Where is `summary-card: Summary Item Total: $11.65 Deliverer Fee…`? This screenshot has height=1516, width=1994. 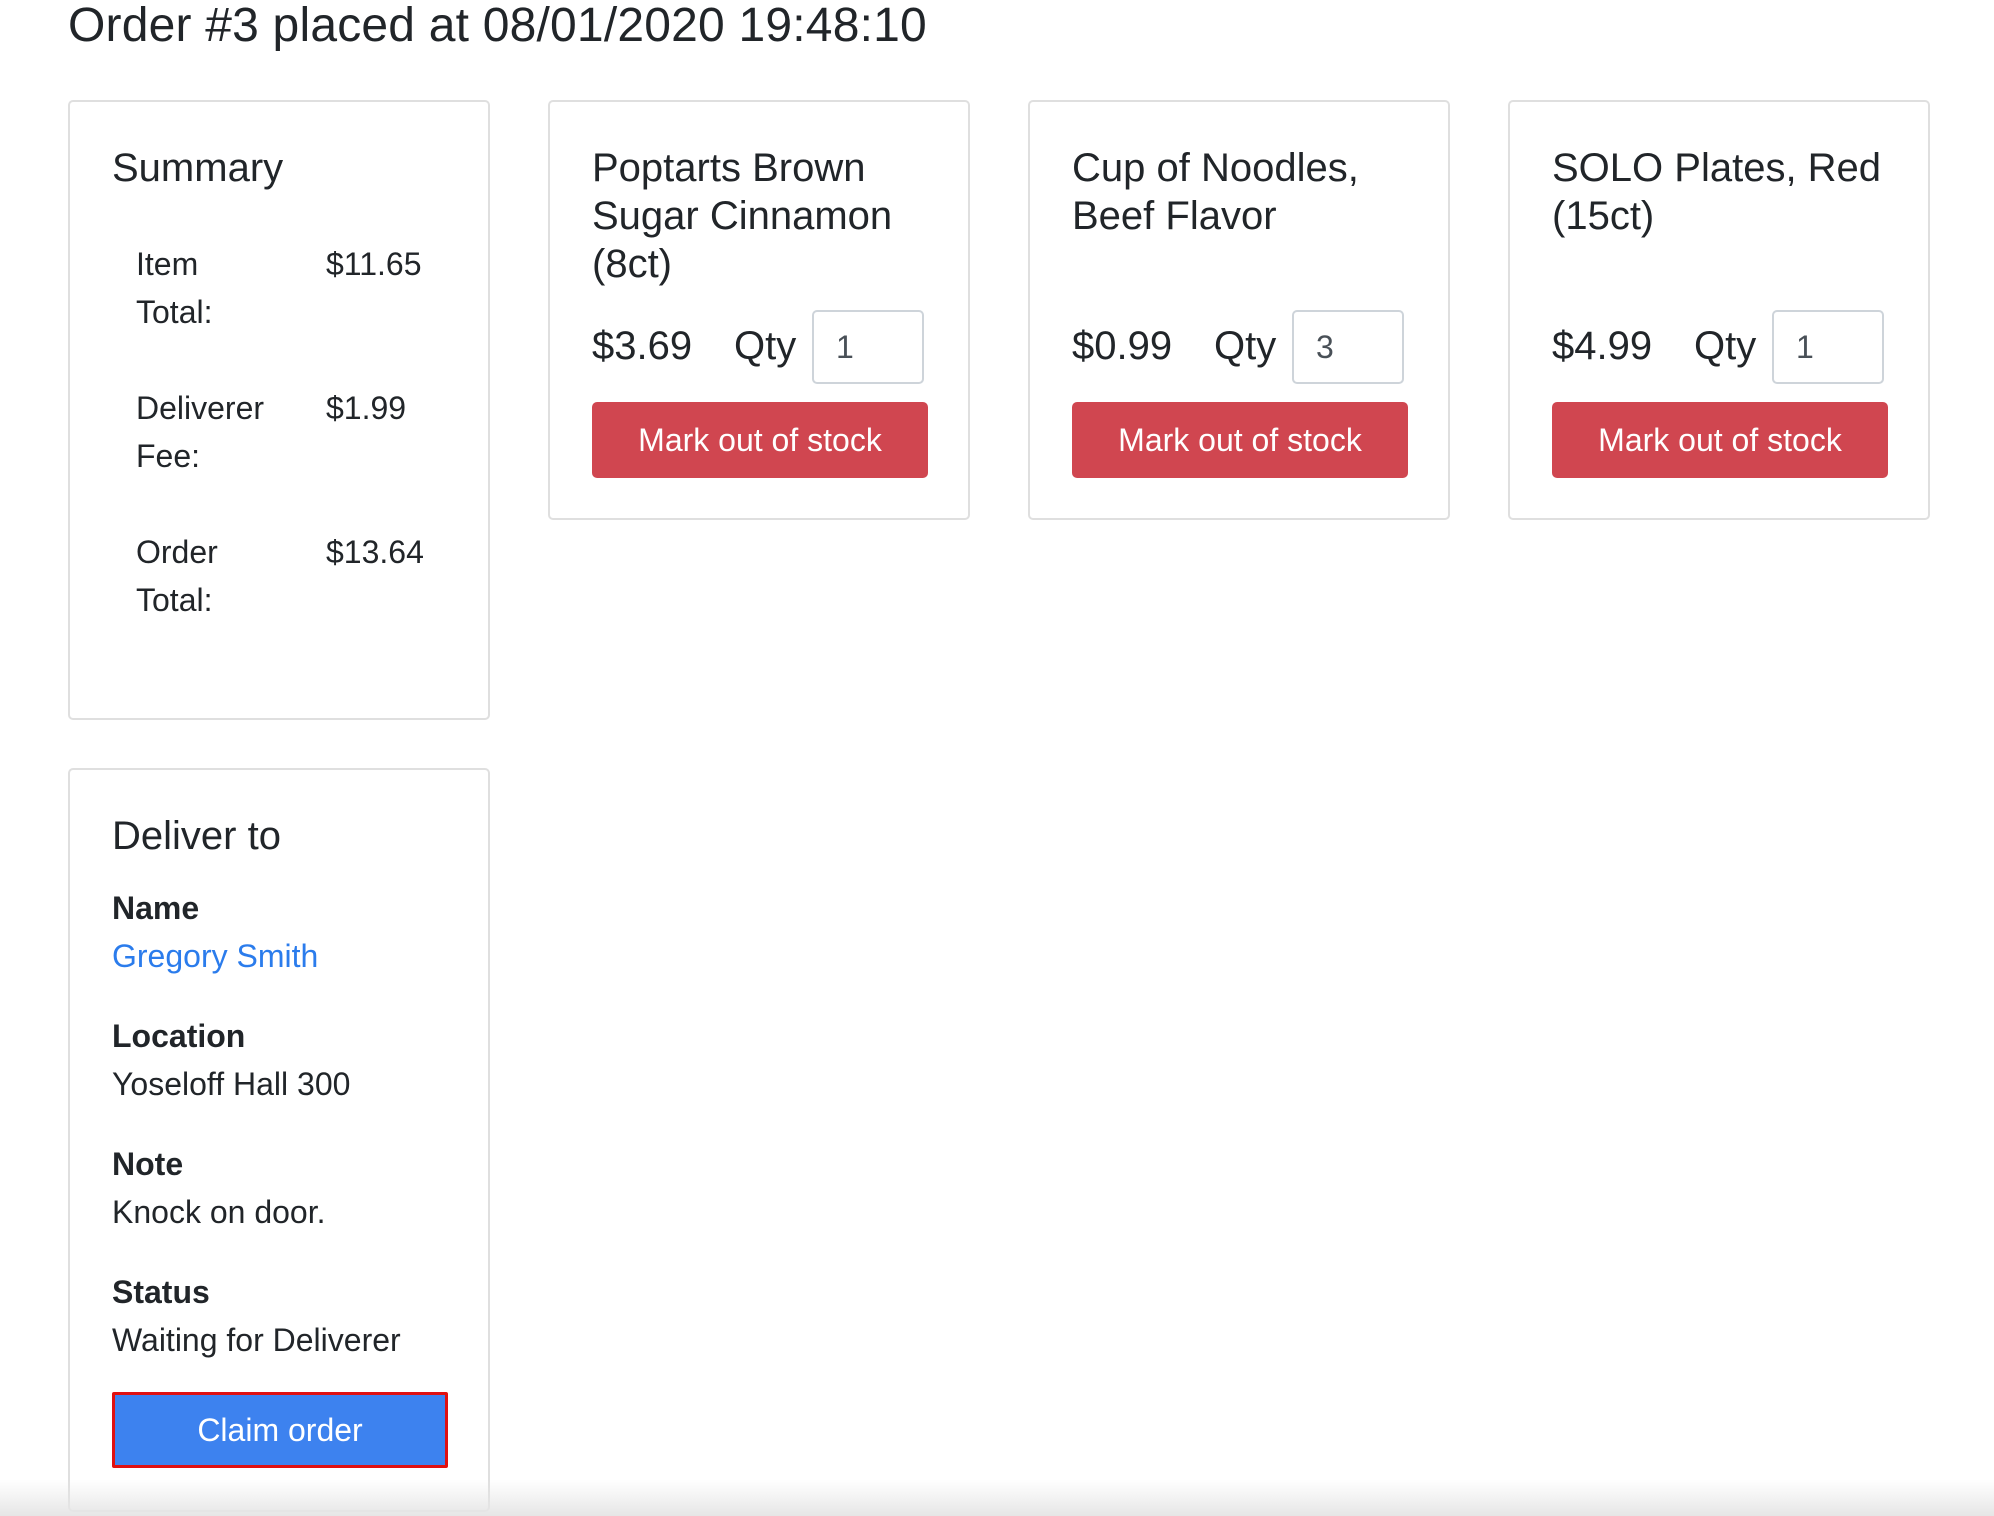
summary-card: Summary Item Total: $11.65 Deliverer Fee… is located at coordinates (279, 410).